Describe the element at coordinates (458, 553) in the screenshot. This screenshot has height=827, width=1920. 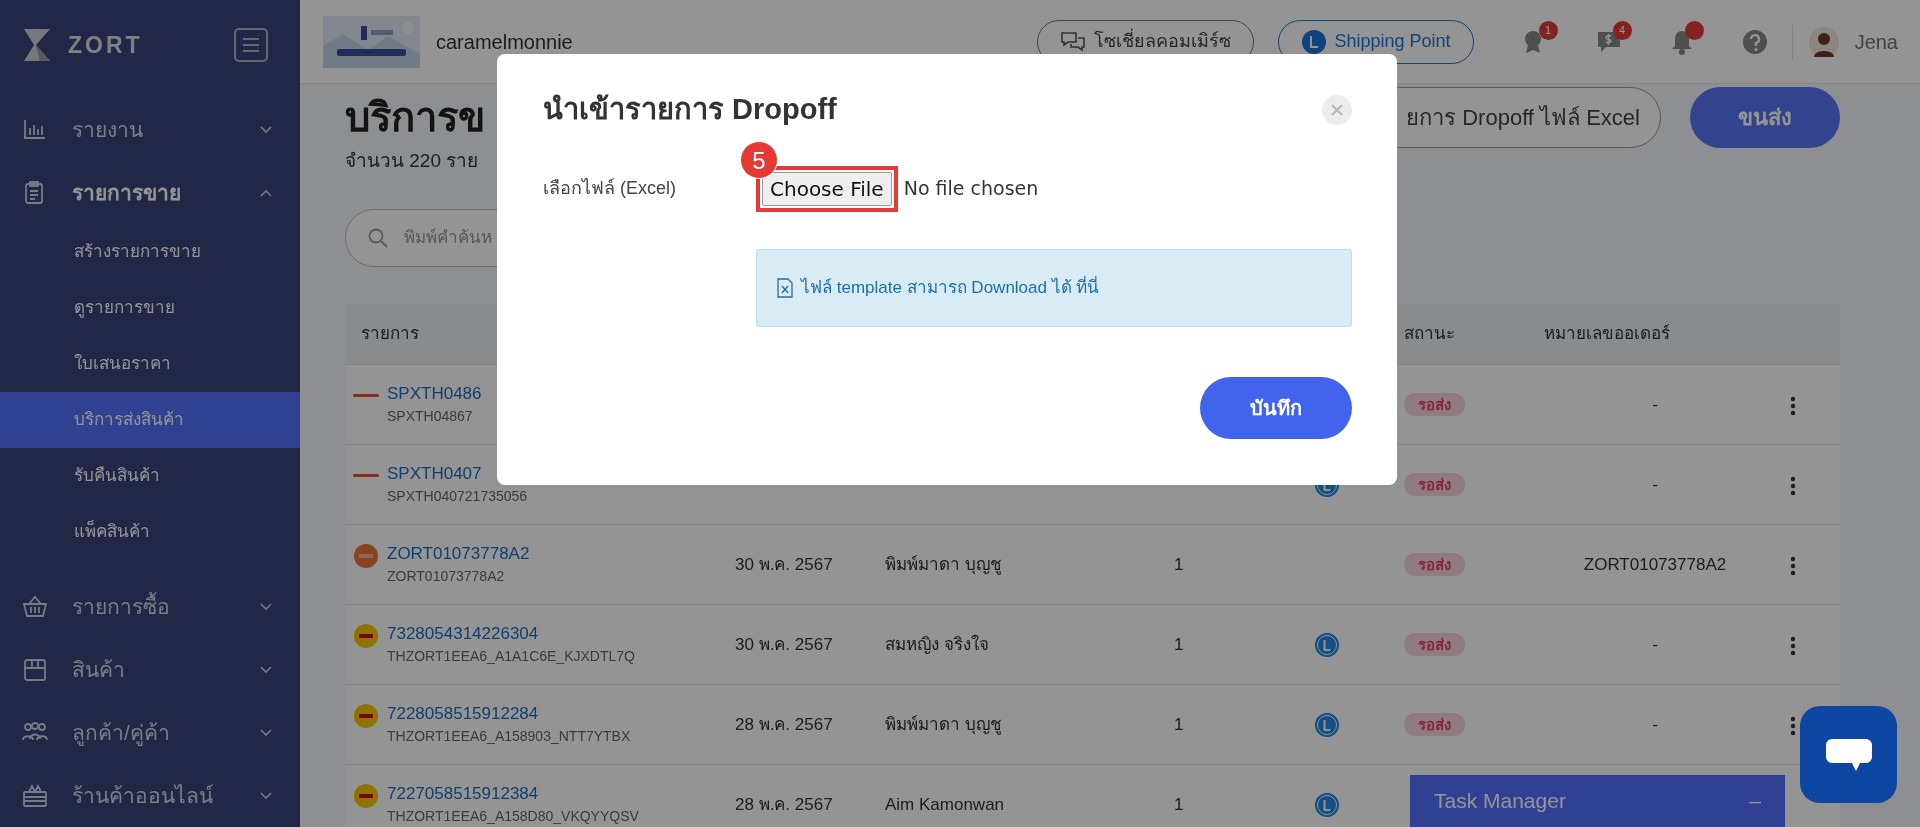
I see `tracking-link: ZORT01073778A2` at that location.